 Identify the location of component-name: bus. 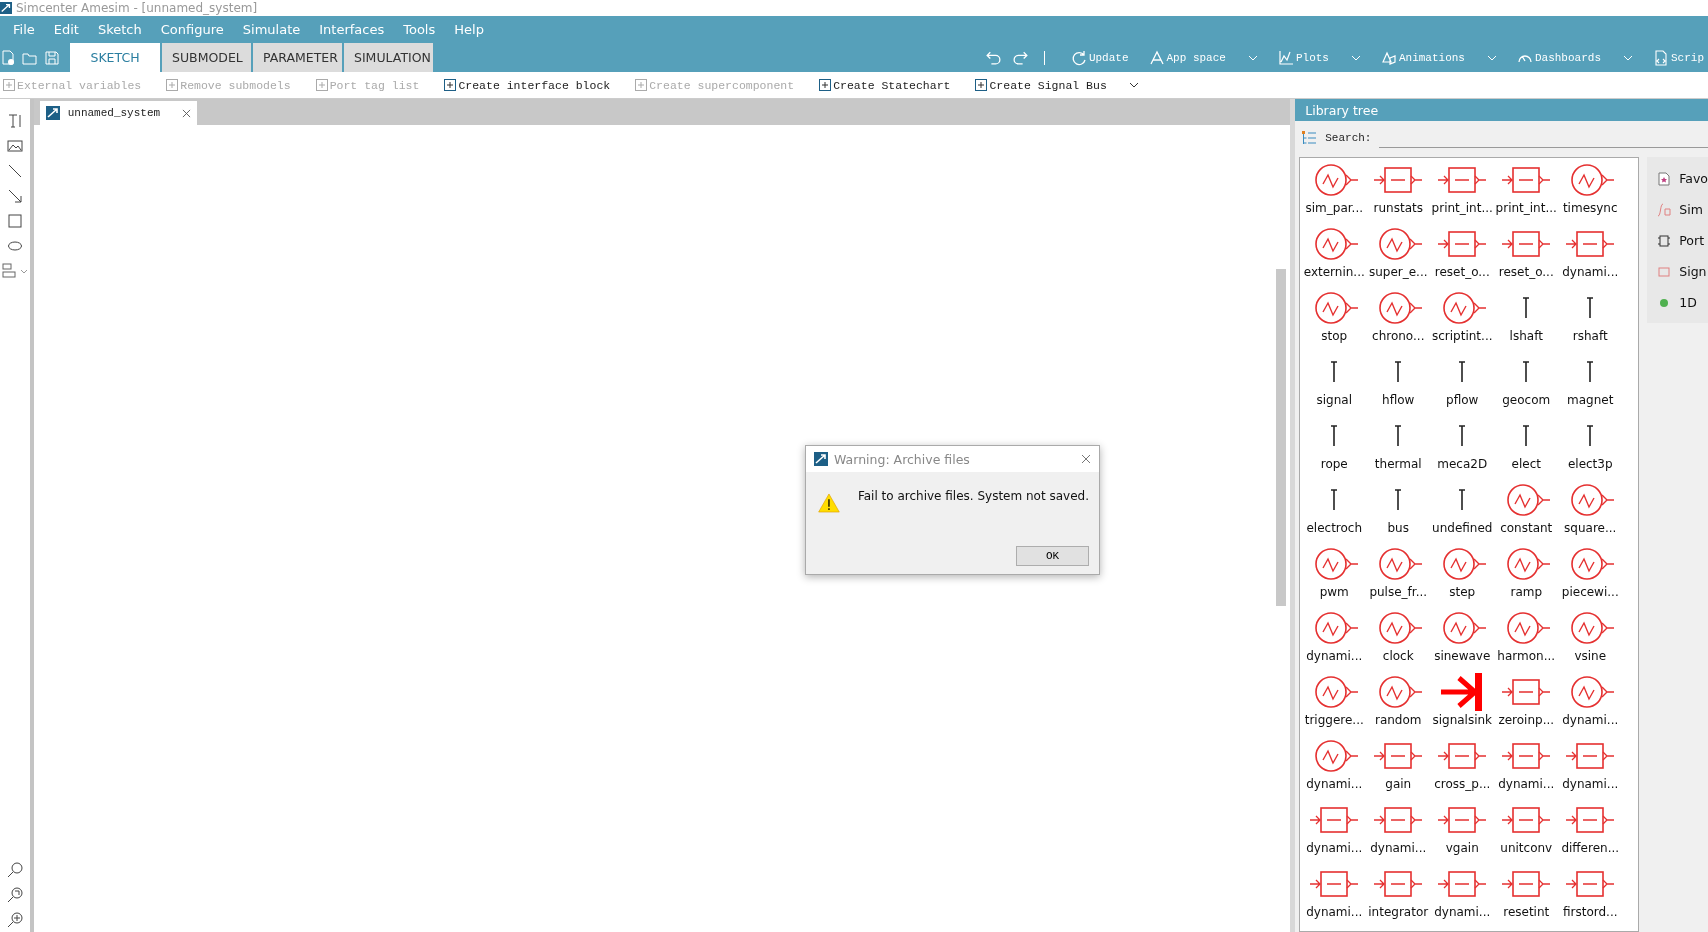
(1398, 528).